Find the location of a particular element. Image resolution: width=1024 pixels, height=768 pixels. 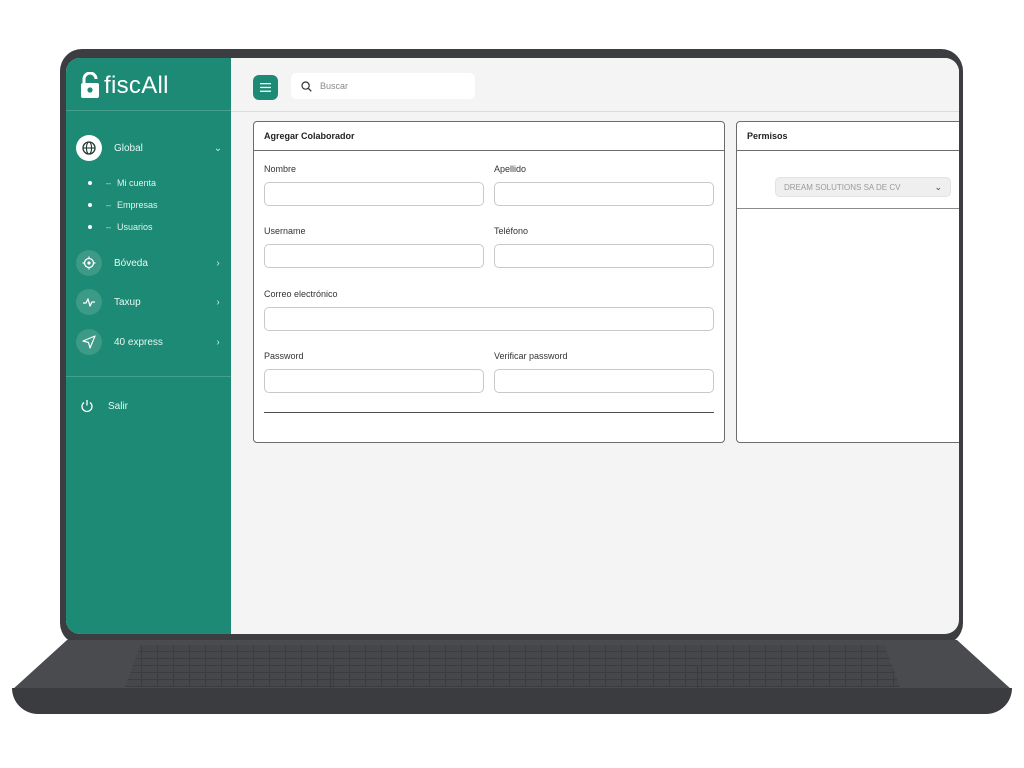

lock-logo-icon is located at coordinates (90, 85).